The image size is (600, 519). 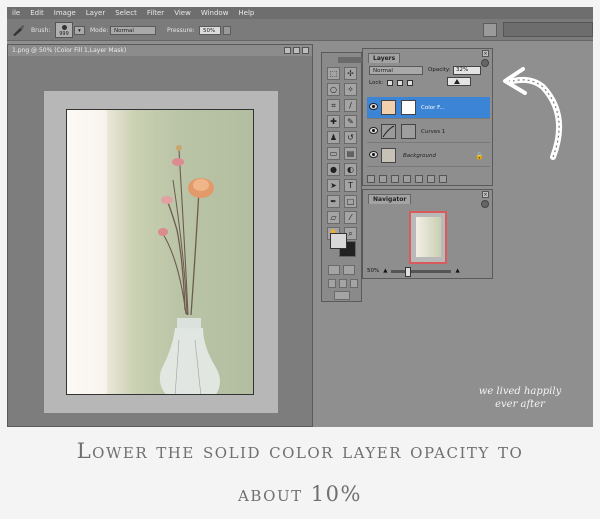 I want to click on color-fill-thumbnail, so click(x=388, y=107).